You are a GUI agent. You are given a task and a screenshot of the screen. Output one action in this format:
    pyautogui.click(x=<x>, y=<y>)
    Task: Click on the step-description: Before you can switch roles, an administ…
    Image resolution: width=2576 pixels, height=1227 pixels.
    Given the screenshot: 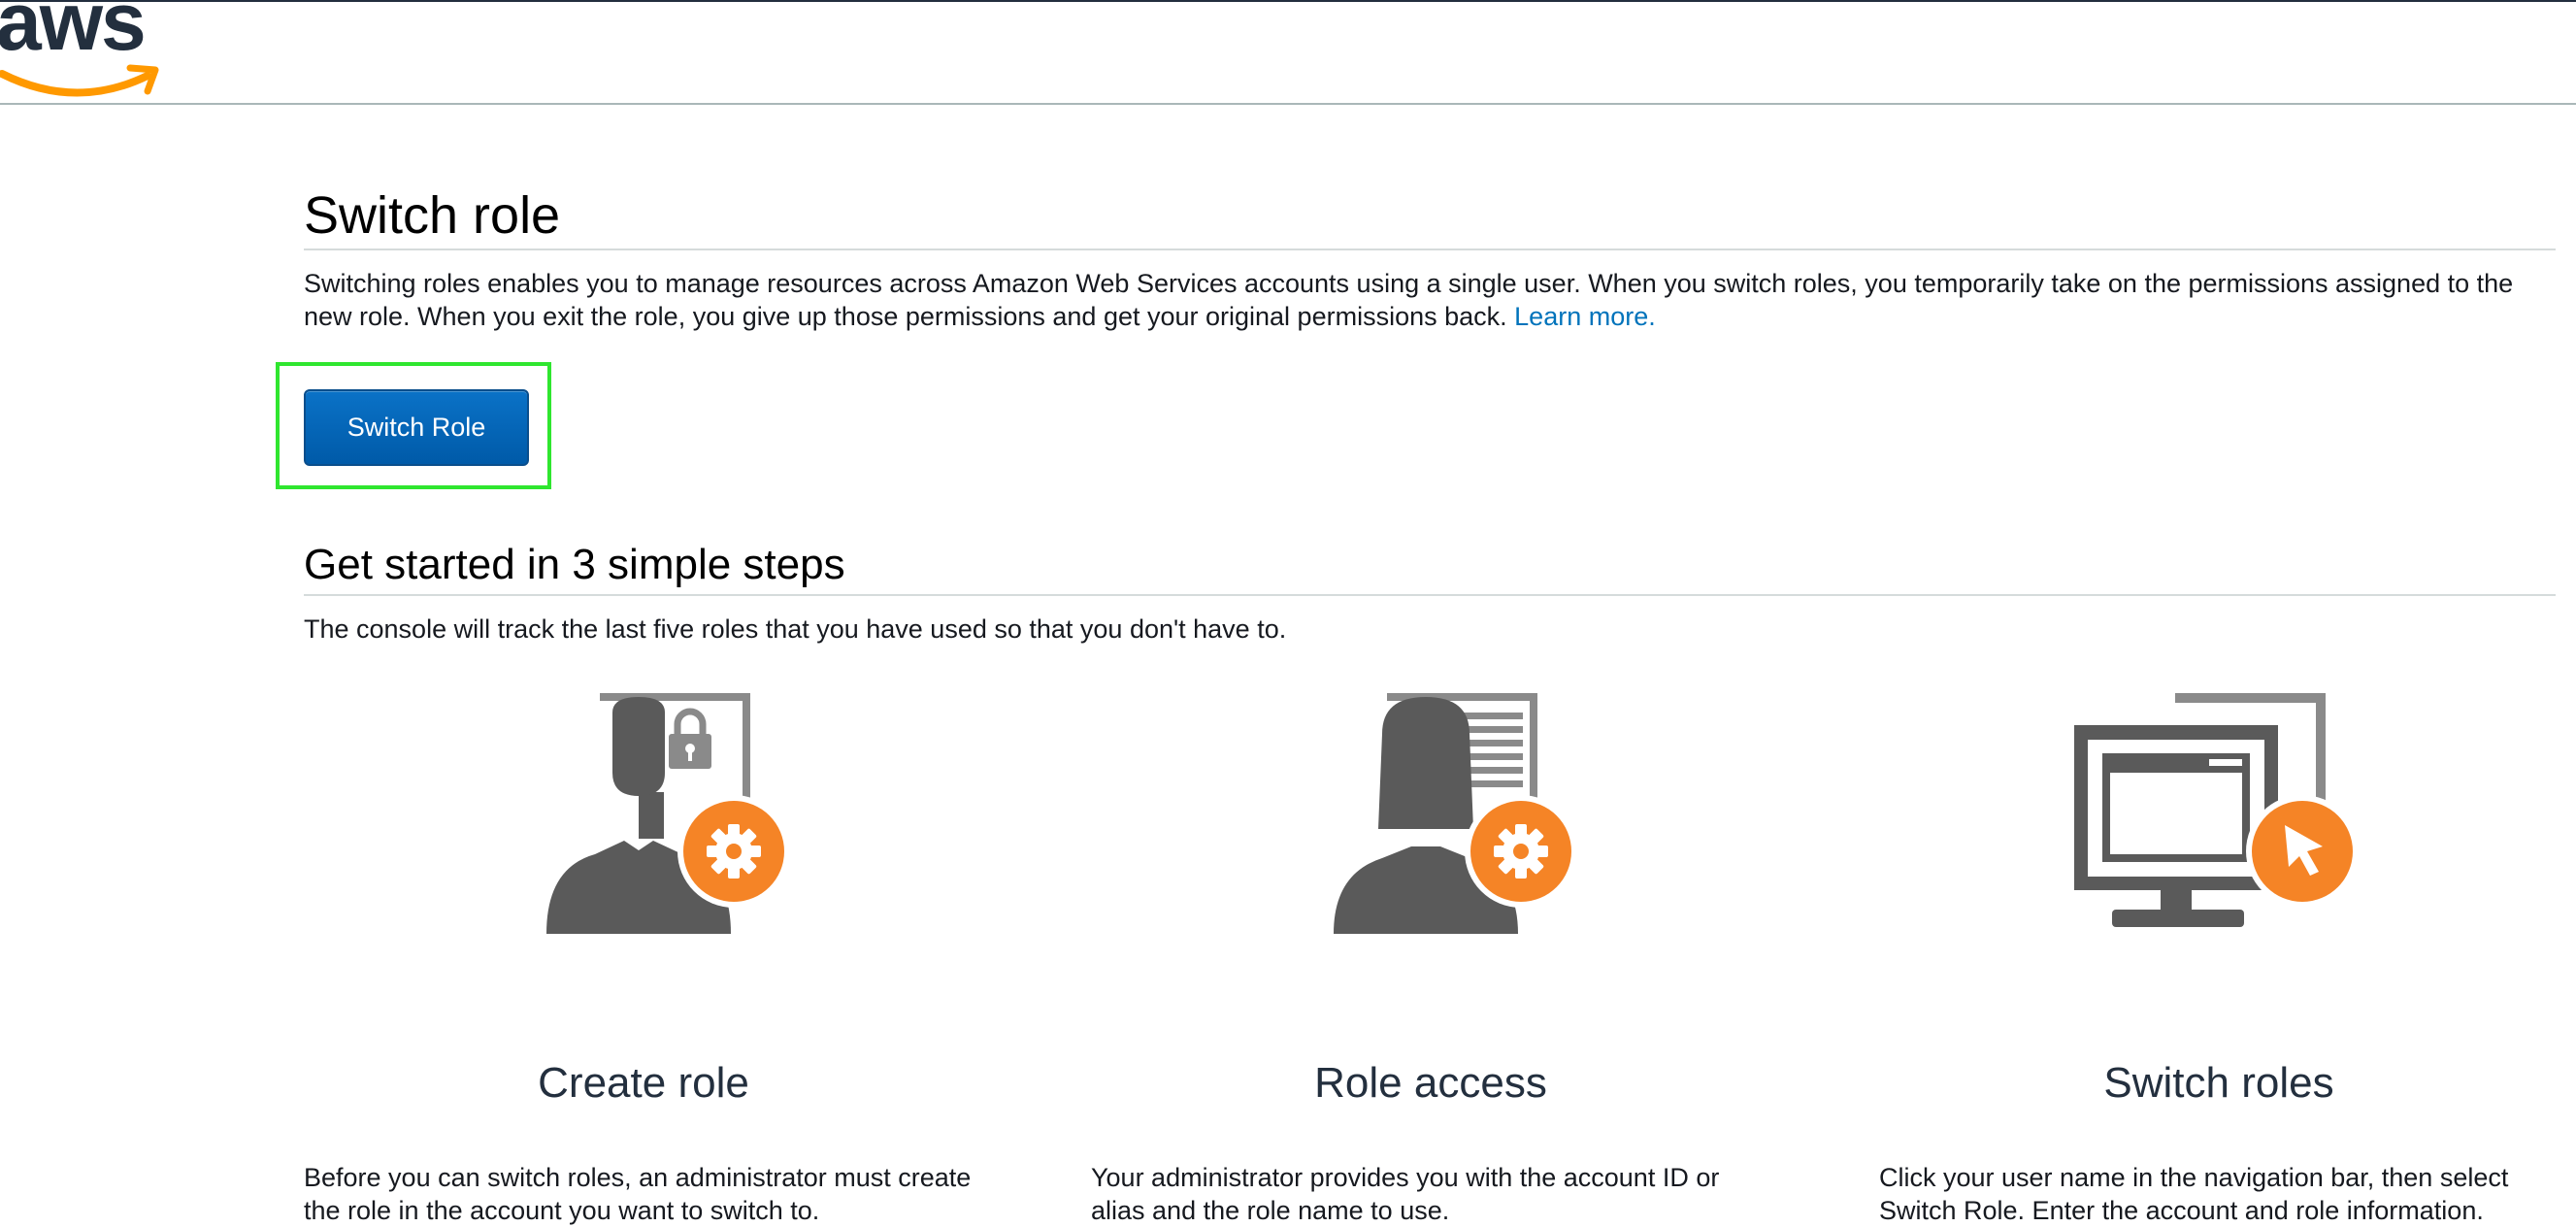 What is the action you would take?
    pyautogui.click(x=638, y=1194)
    